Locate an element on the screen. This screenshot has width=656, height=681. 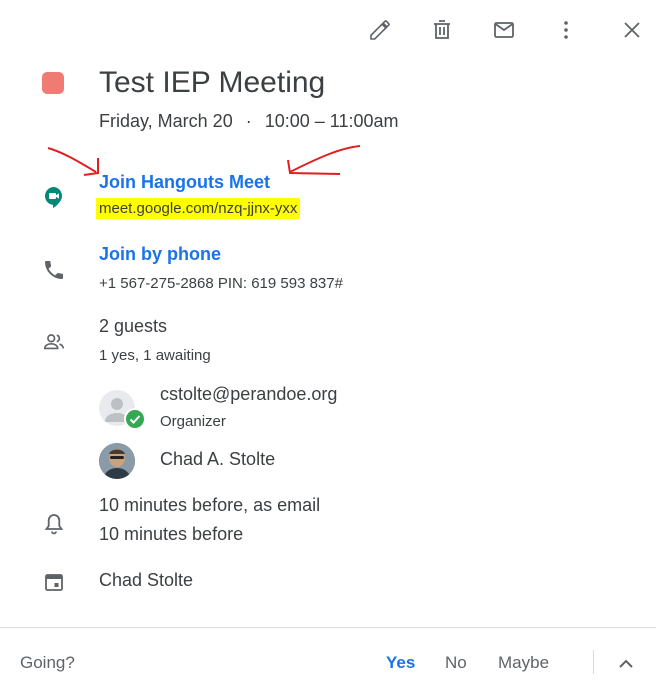
more-vert-icon is located at coordinates (566, 30).